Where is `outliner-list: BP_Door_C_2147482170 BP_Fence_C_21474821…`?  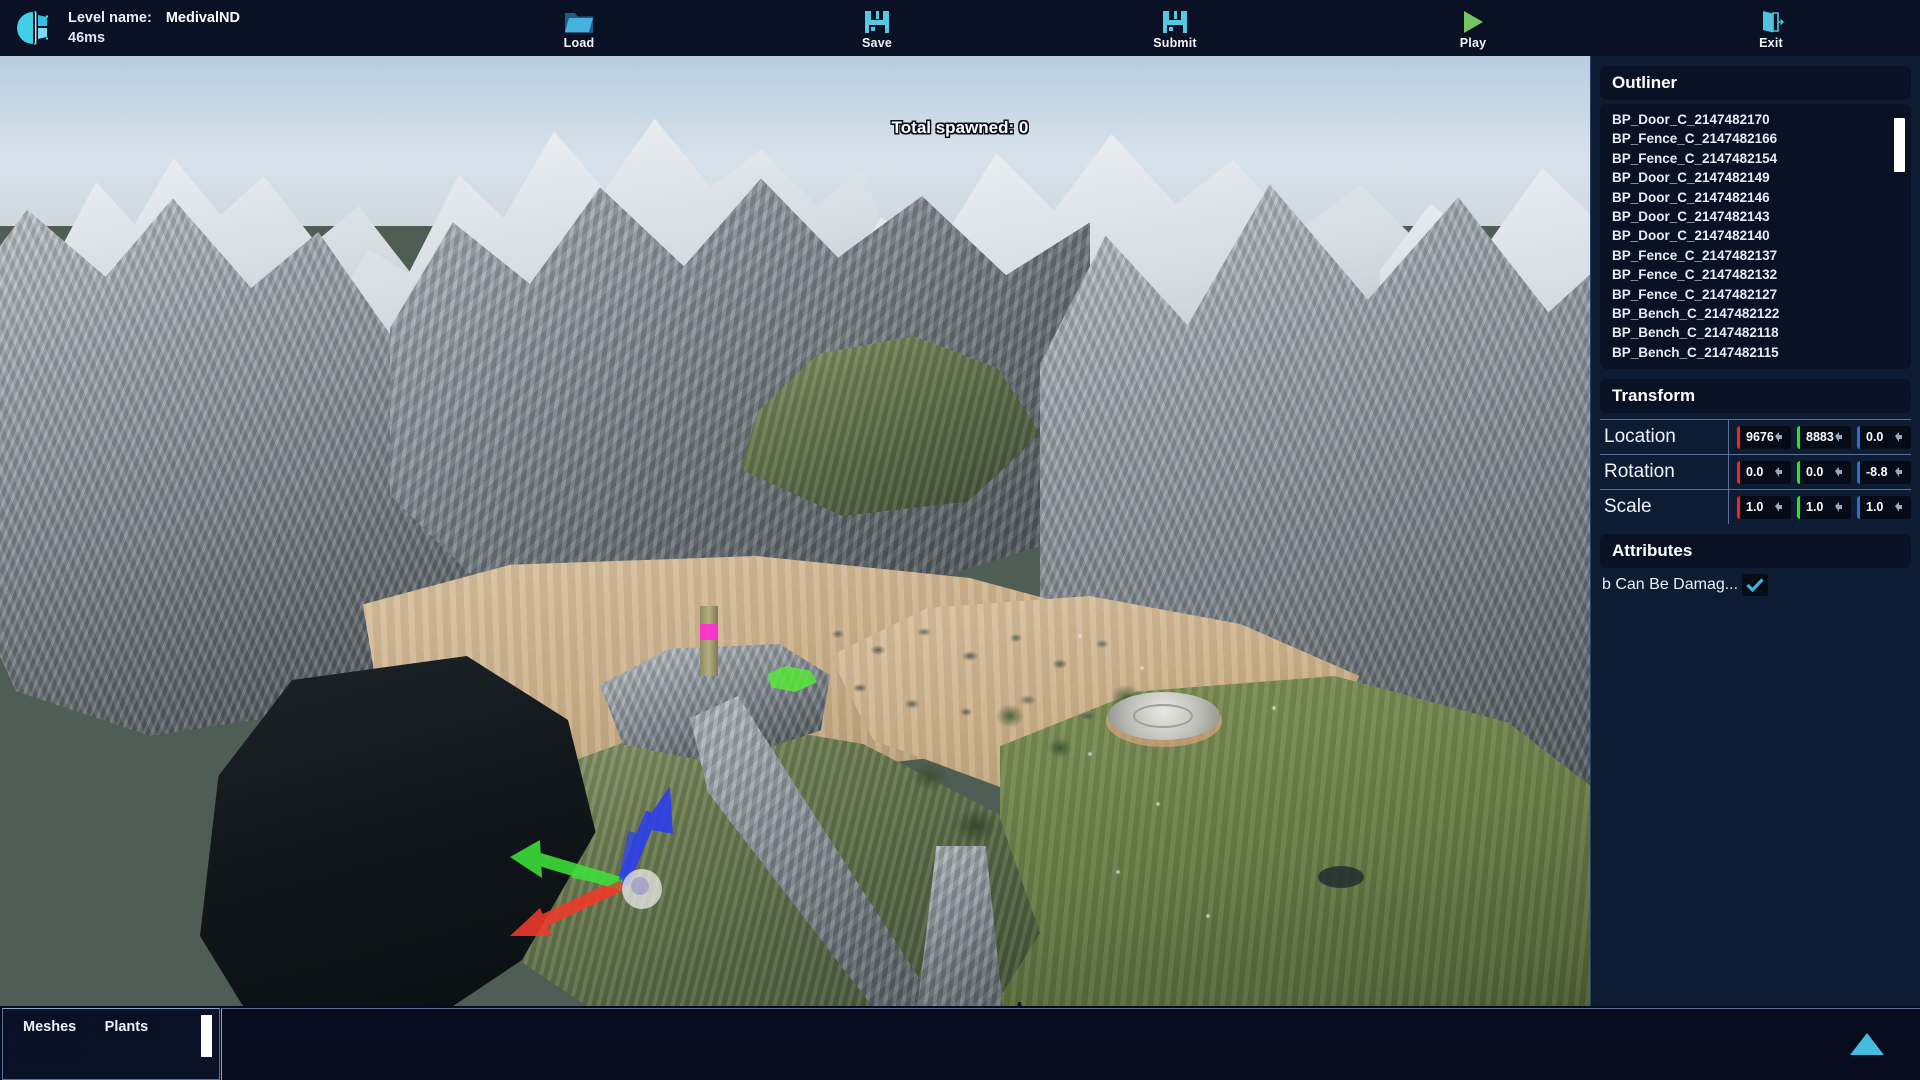 outliner-list: BP_Door_C_2147482170 BP_Fence_C_21474821… is located at coordinates (1755, 236).